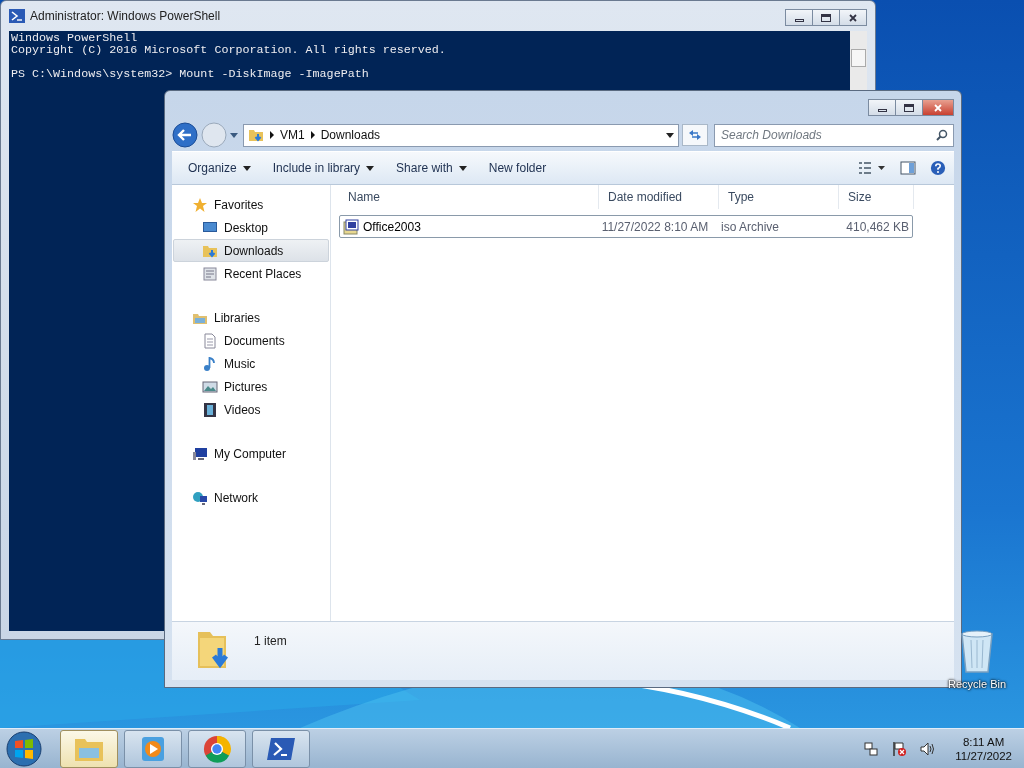  Describe the element at coordinates (251, 340) in the screenshot. I see `nav-item: Documents` at that location.